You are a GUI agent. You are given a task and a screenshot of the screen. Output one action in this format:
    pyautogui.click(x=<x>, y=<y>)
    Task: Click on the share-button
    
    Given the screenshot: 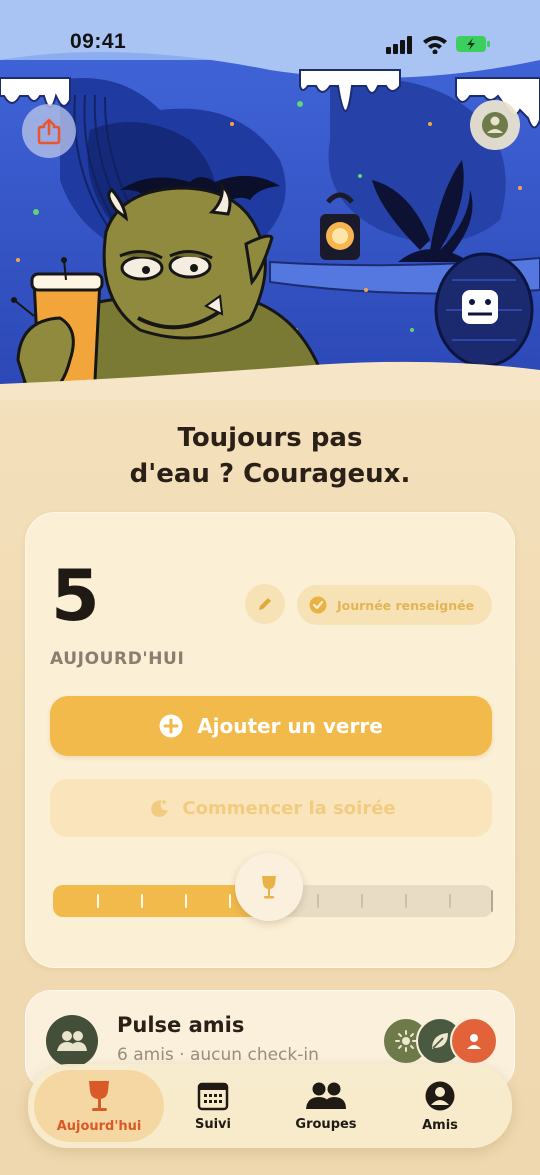 What is the action you would take?
    pyautogui.click(x=49, y=131)
    